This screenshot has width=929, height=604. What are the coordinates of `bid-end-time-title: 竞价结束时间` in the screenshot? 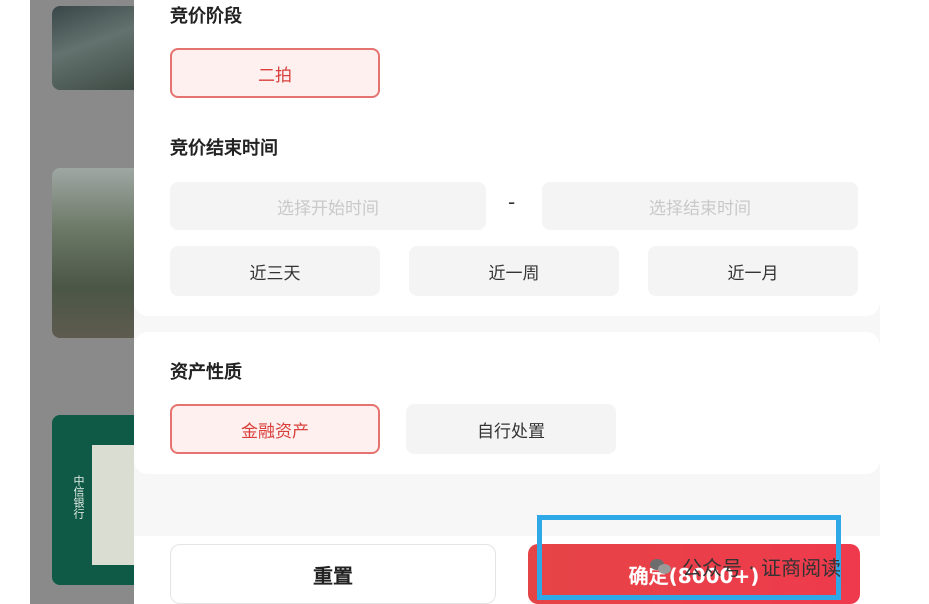 It's located at (224, 148).